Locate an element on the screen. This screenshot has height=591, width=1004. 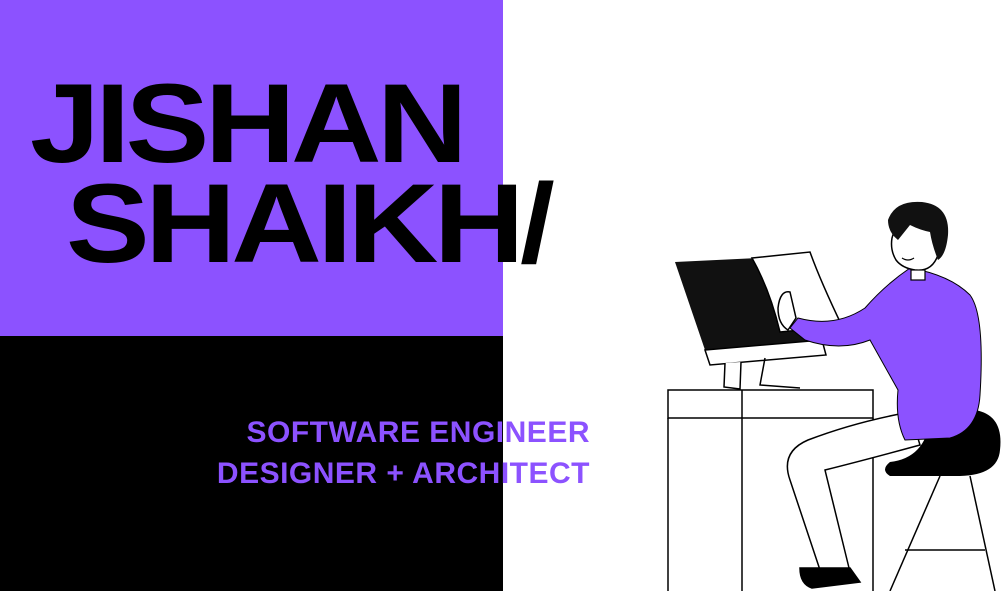
head-icon is located at coordinates (918, 241).